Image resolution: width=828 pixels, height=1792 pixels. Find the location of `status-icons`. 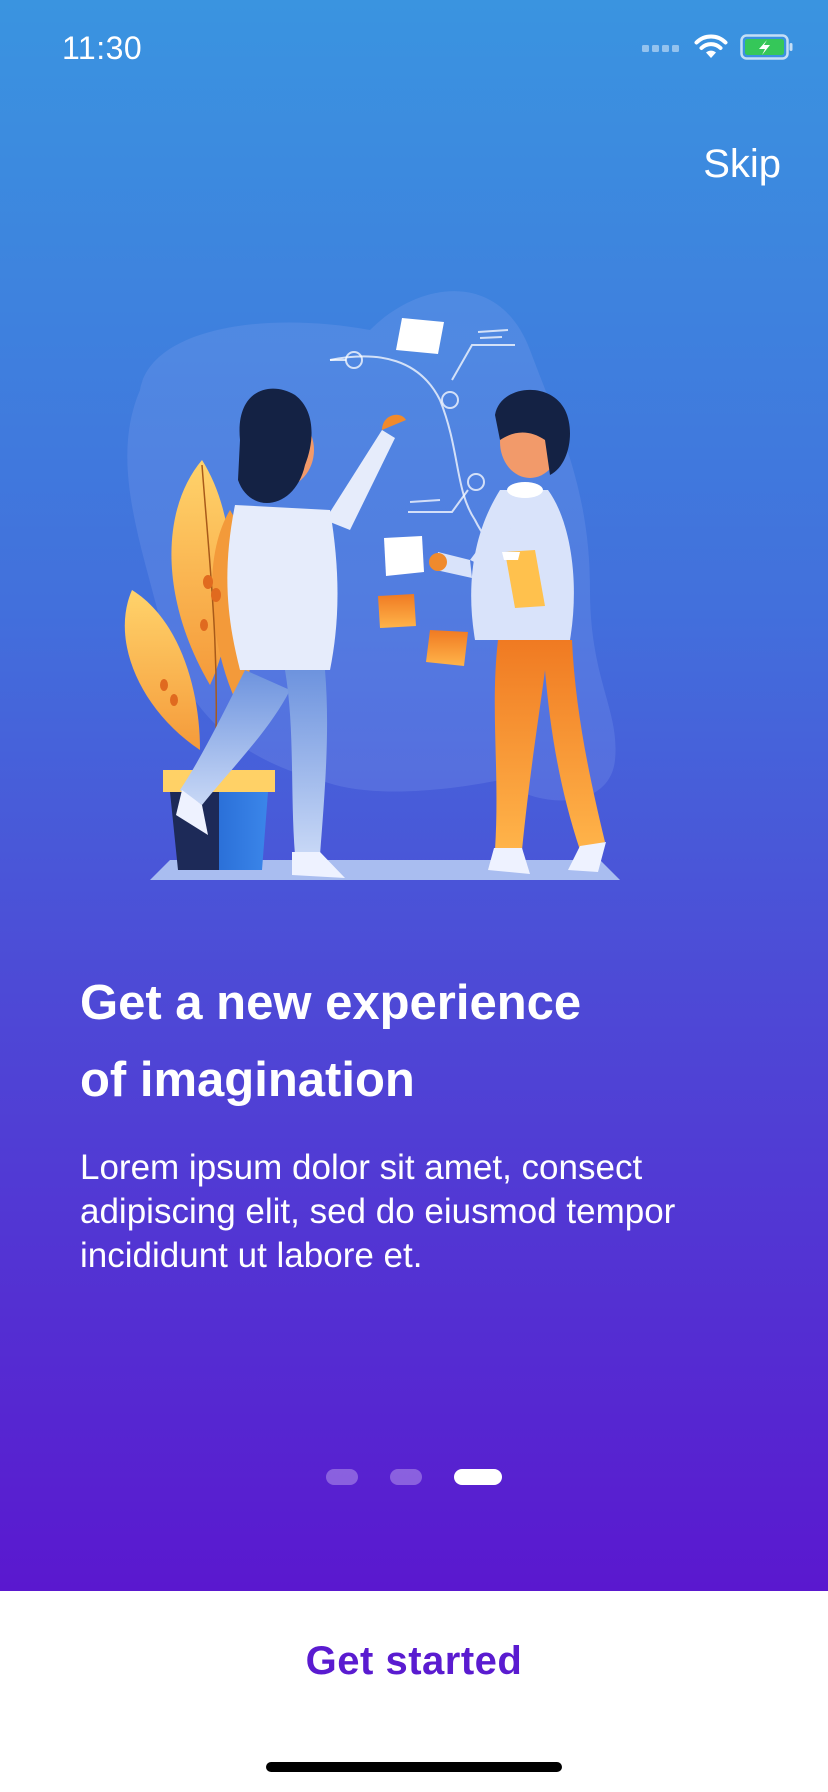

status-icons is located at coordinates (718, 49).